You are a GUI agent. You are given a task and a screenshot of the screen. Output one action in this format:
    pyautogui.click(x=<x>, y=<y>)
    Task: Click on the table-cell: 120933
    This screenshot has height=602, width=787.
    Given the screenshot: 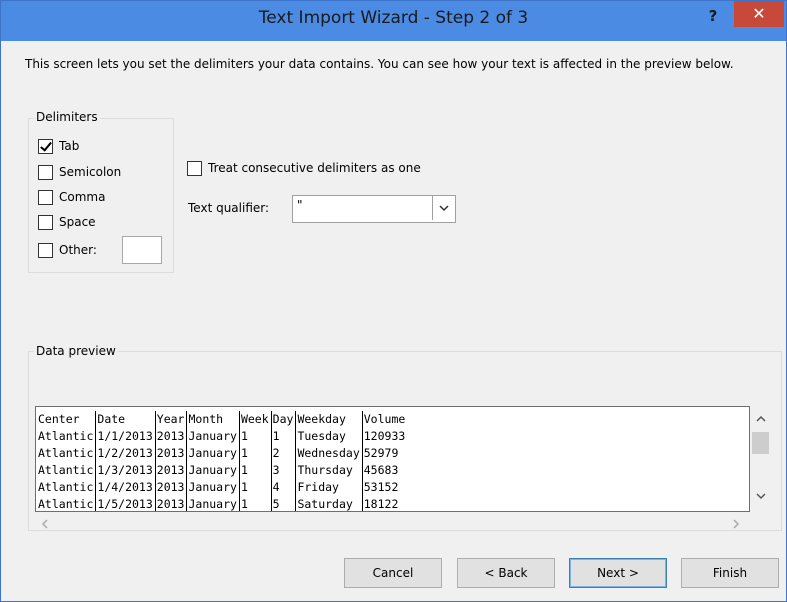 What is the action you would take?
    pyautogui.click(x=384, y=436)
    